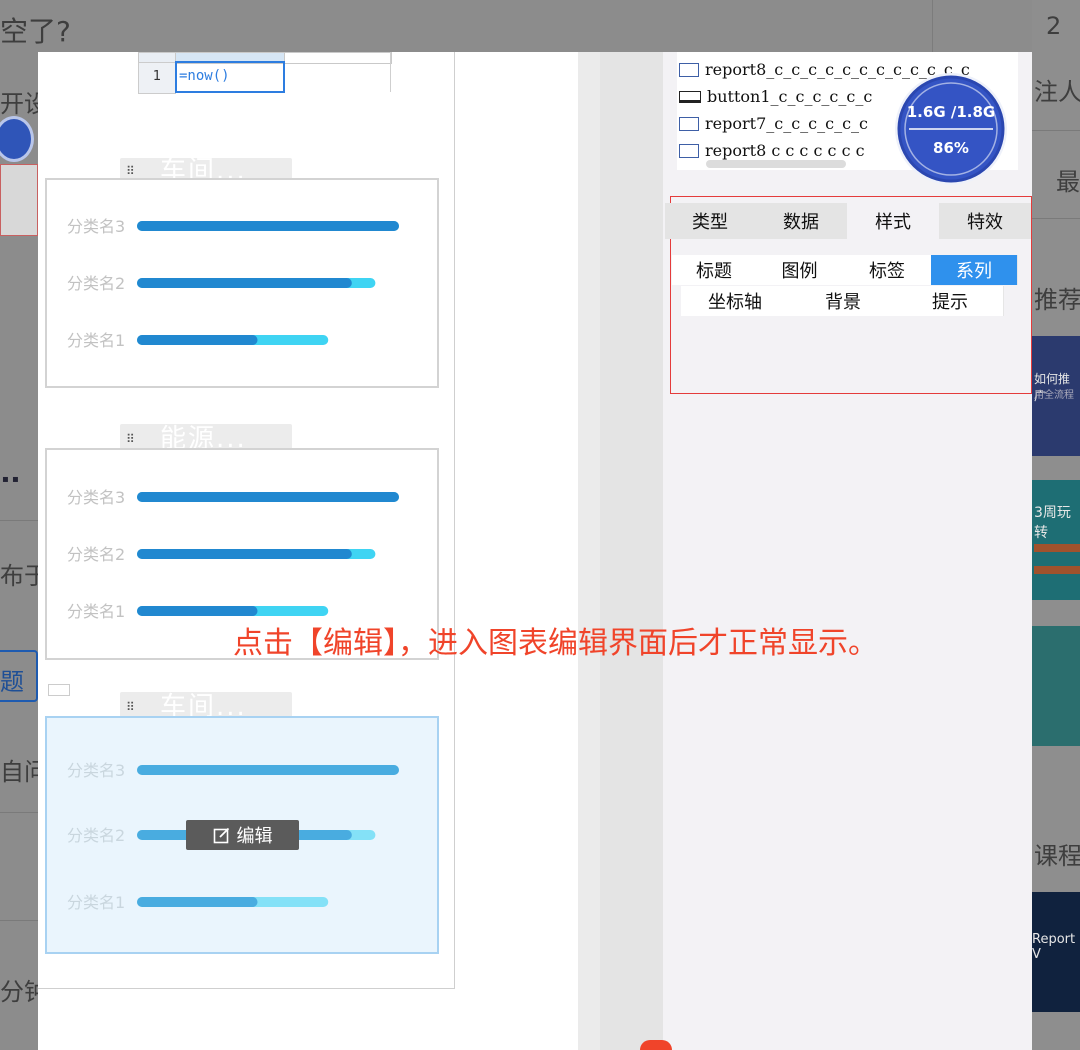 The width and height of the screenshot is (1080, 1050). What do you see at coordinates (516, 551) in the screenshot?
I see `canvas-blank-area` at bounding box center [516, 551].